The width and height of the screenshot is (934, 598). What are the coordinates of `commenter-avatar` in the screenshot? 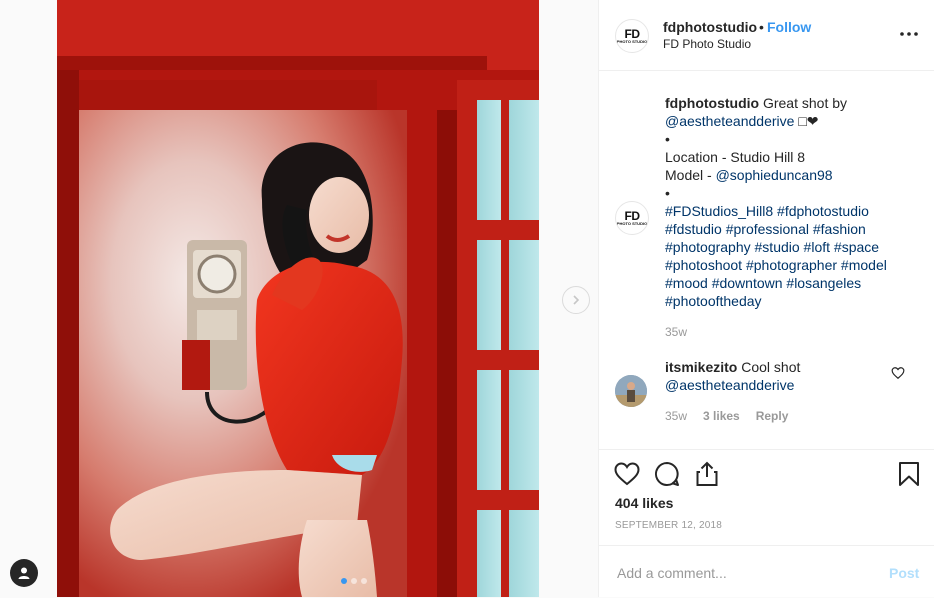 It's located at (631, 391).